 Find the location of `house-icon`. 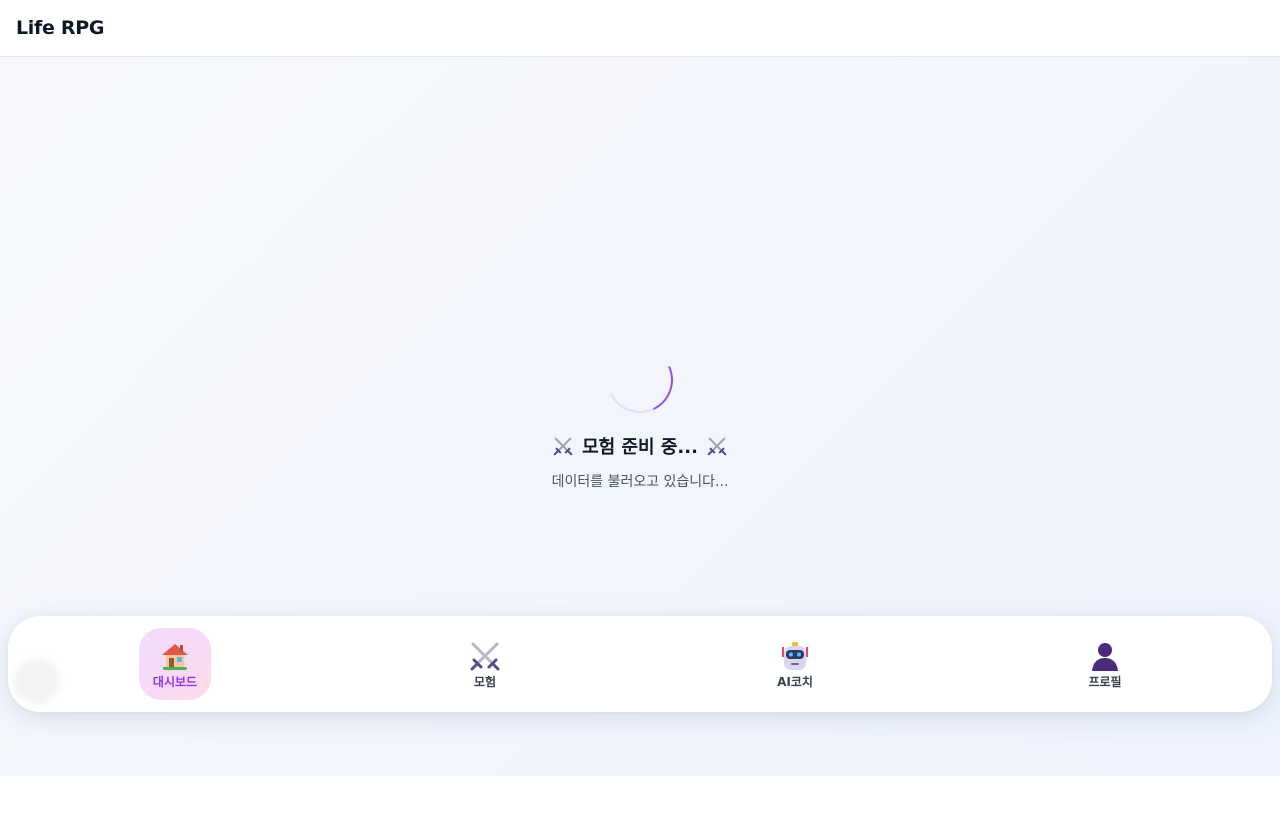

house-icon is located at coordinates (175, 656).